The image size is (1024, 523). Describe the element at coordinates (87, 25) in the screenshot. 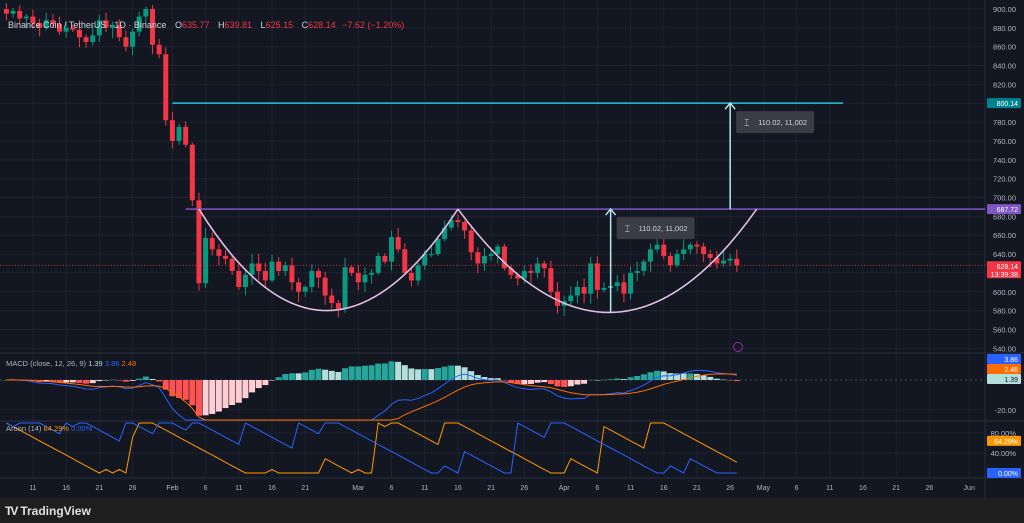

I see `symbol-title: Binance Coin / TetherUS · 1D · Binance` at that location.